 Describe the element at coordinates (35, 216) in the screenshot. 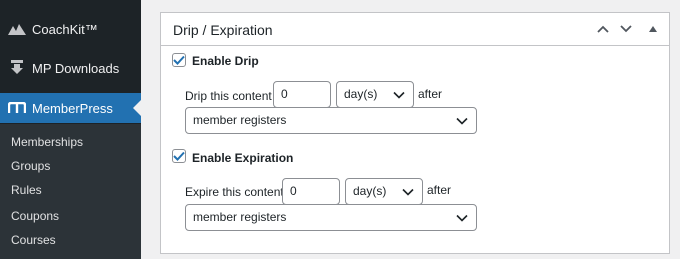

I see `submenu-item-coupons: Coupons` at that location.